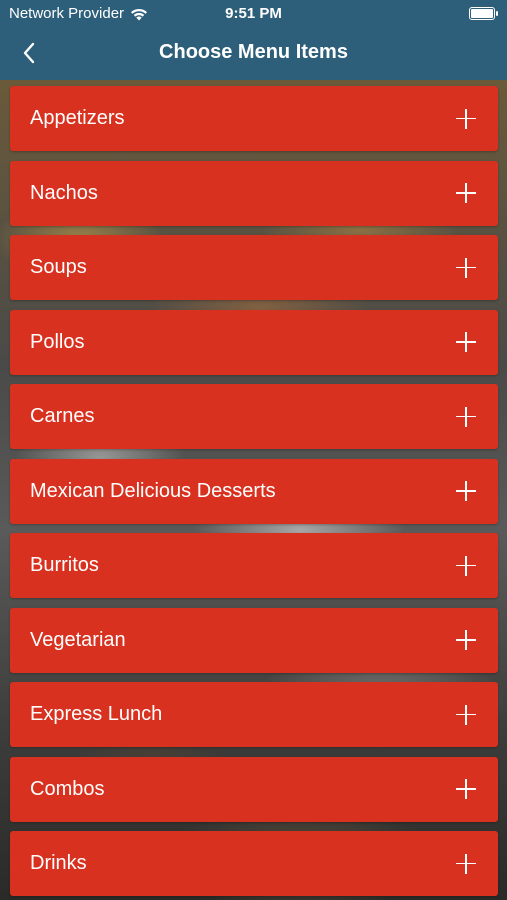  What do you see at coordinates (57, 341) in the screenshot?
I see `menu-item-label: Pollos` at bounding box center [57, 341].